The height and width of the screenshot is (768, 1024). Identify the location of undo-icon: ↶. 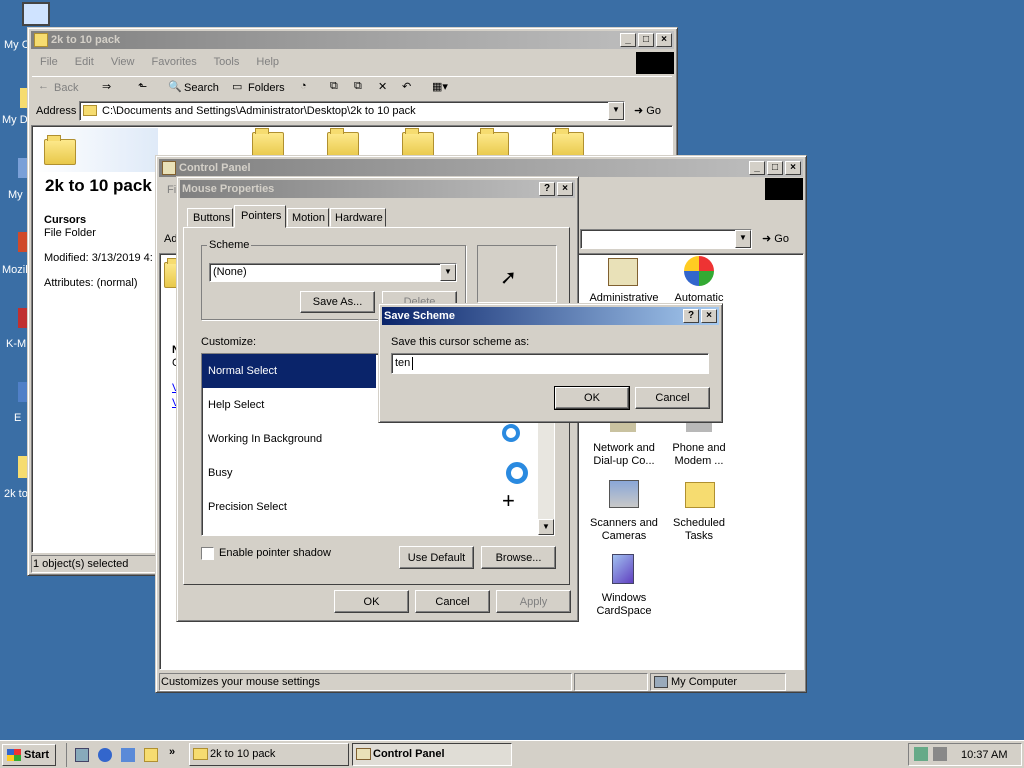
(406, 86).